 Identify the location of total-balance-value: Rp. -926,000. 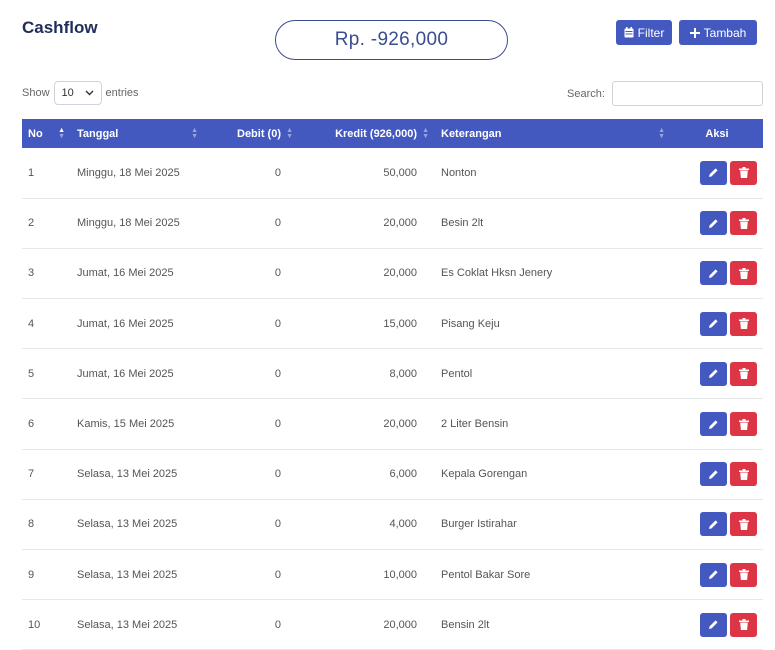
(391, 39).